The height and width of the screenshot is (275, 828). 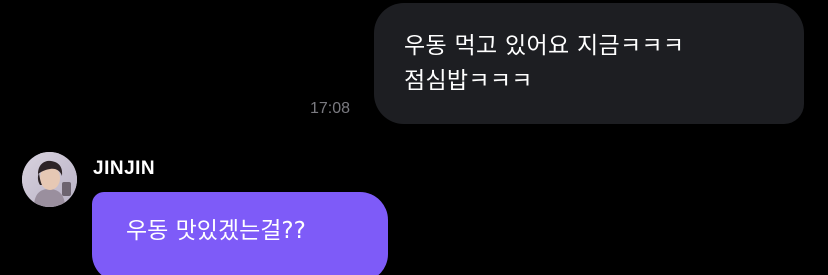 What do you see at coordinates (216, 231) in the screenshot?
I see `message-text: 우동 맛있겠는걸??` at bounding box center [216, 231].